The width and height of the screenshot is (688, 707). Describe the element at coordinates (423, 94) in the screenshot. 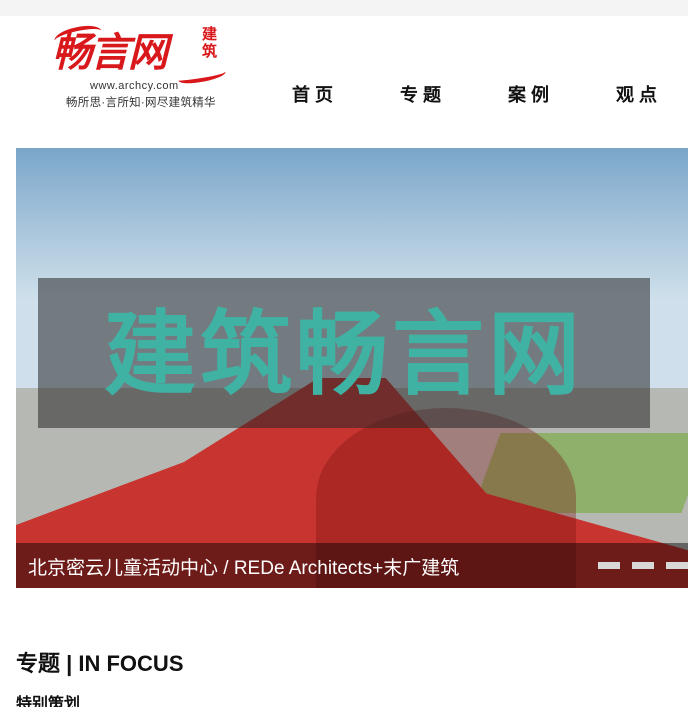

I see `nav-item-topics: 专题` at that location.